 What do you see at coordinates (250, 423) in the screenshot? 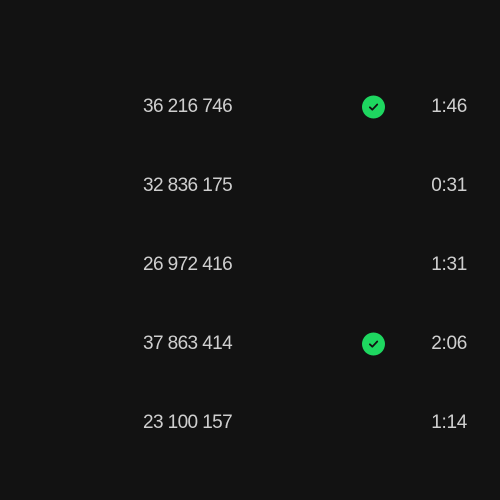
I see `track-row: 23 100 157 1:14` at bounding box center [250, 423].